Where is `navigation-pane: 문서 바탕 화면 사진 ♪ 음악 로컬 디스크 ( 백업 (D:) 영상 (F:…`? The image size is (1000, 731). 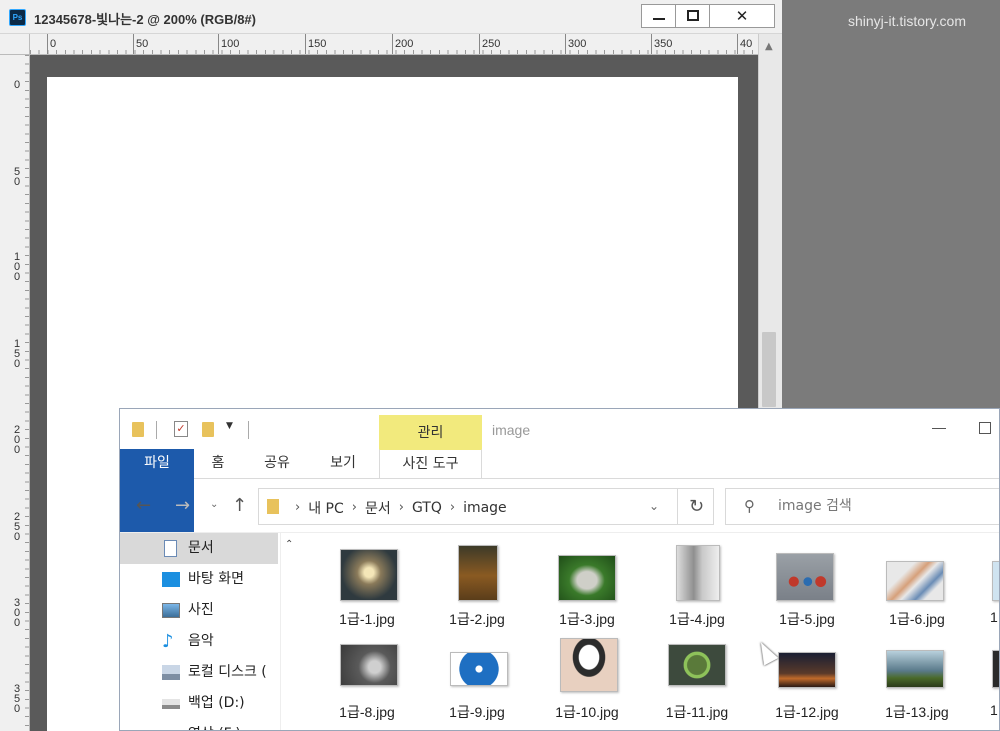 navigation-pane: 문서 바탕 화면 사진 ♪ 음악 로컬 디스크 ( 백업 (D:) 영상 (F:… is located at coordinates (210, 631).